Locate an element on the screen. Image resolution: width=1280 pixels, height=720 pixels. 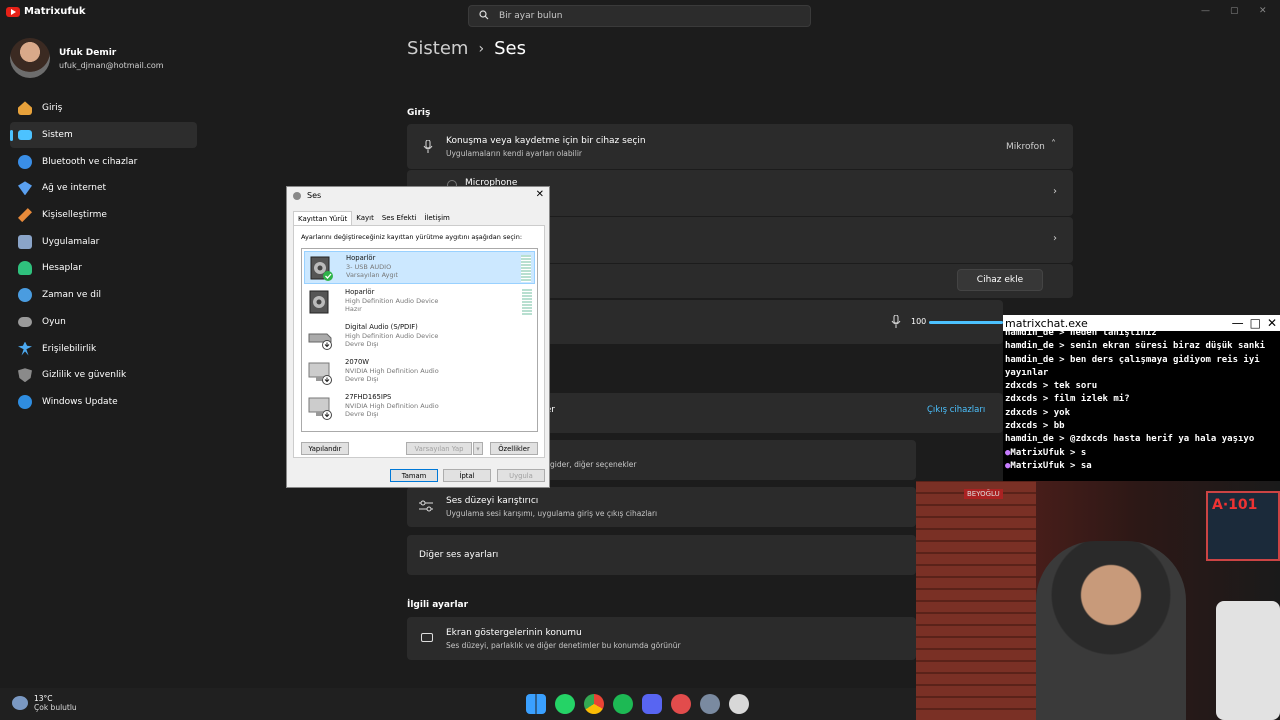
sidebar-item-sistem: Sistem is located at coordinates (103, 135).